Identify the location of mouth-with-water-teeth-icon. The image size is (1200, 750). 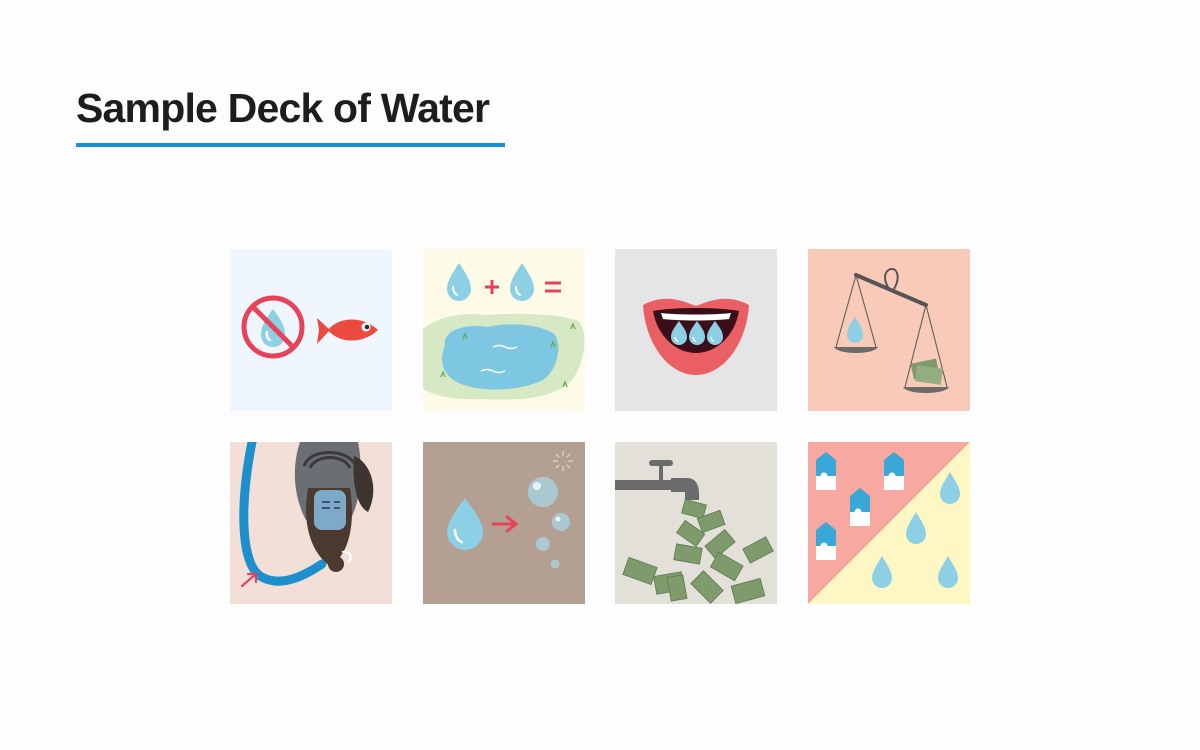
(696, 330).